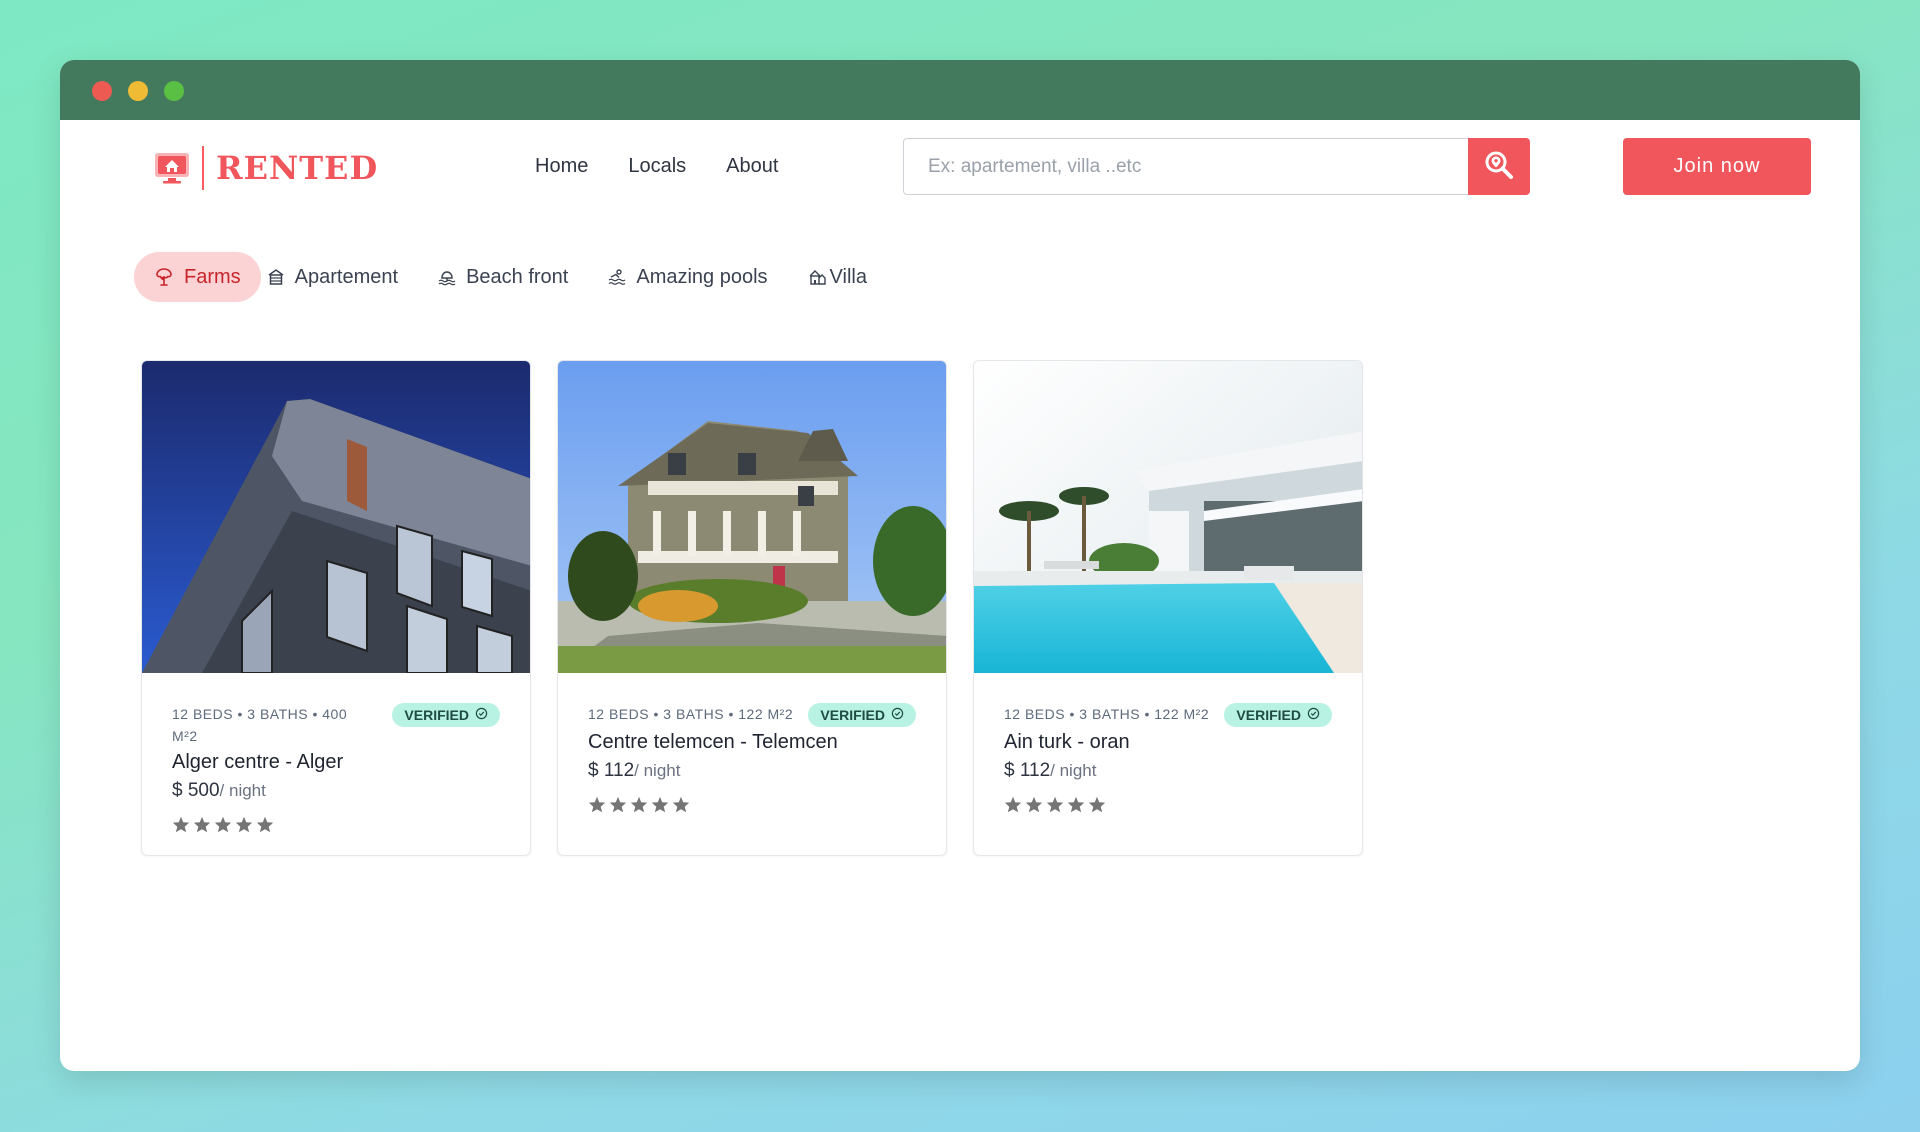  What do you see at coordinates (203, 168) in the screenshot?
I see `logo-divider` at bounding box center [203, 168].